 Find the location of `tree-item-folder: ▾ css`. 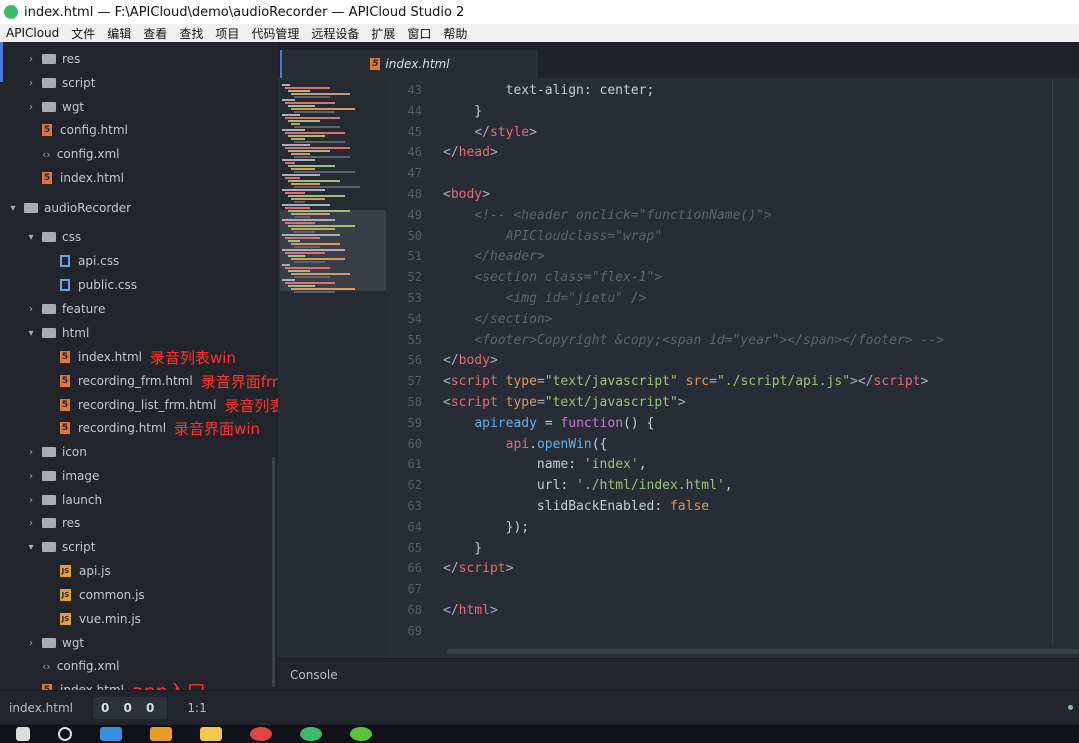

tree-item-folder: ▾ css is located at coordinates (53, 237).